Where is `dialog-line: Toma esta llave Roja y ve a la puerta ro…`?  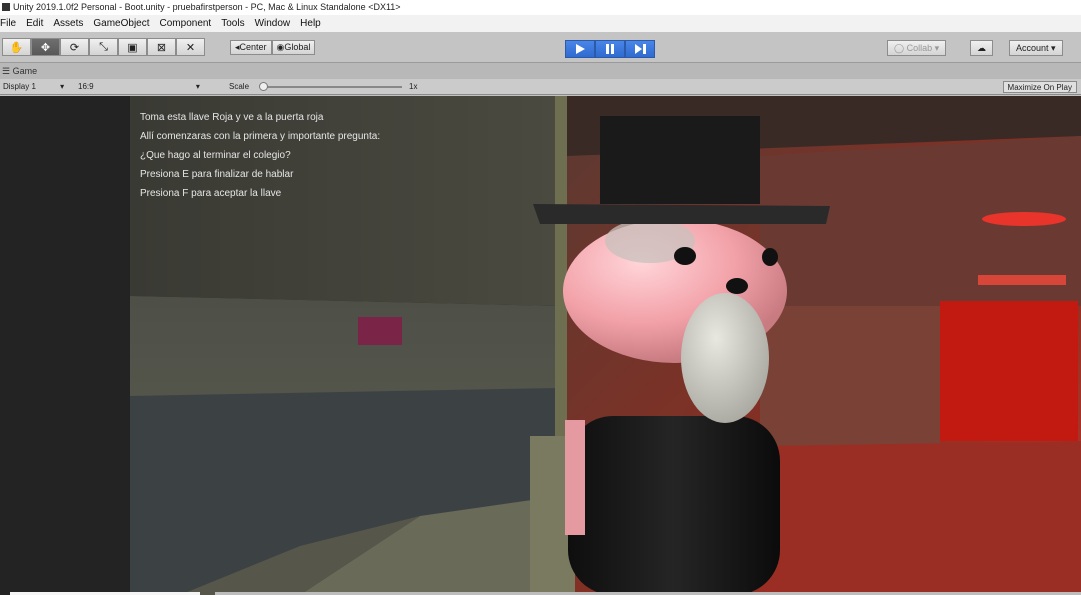
dialog-line: Toma esta llave Roja y ve a la puerta ro… is located at coordinates (232, 117).